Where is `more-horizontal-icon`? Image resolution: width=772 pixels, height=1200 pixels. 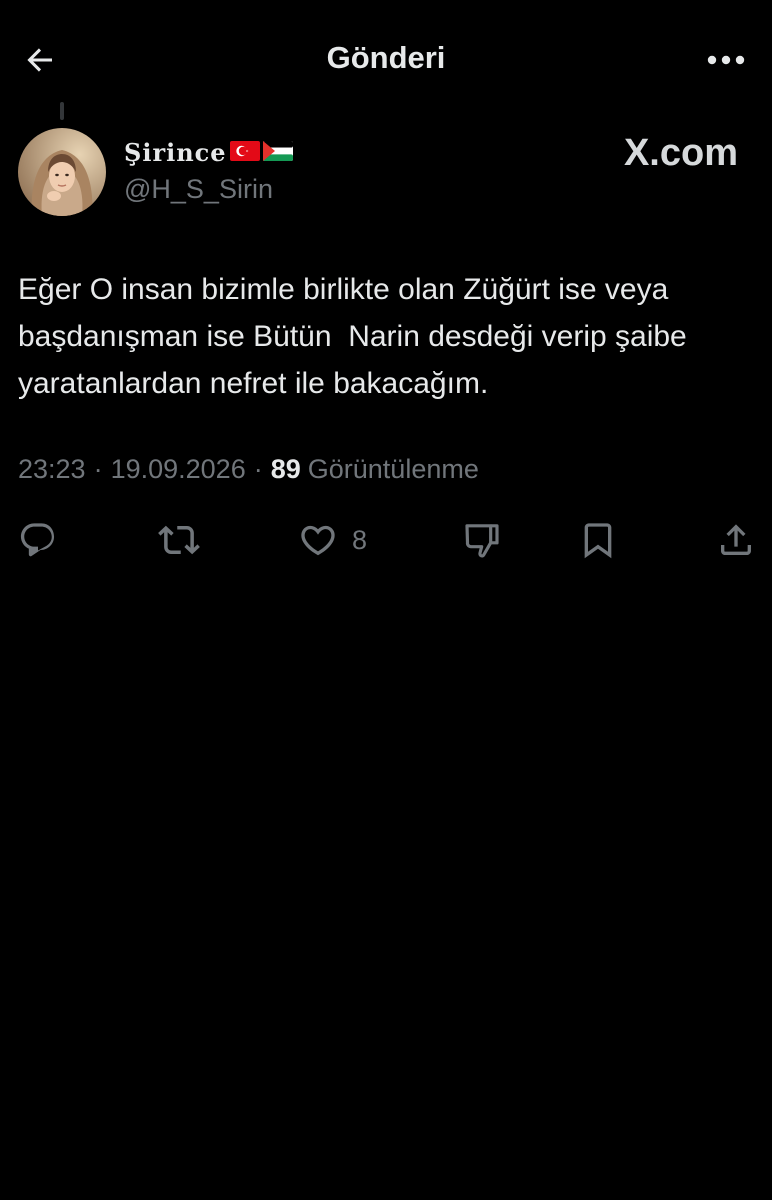
more-horizontal-icon is located at coordinates (726, 60).